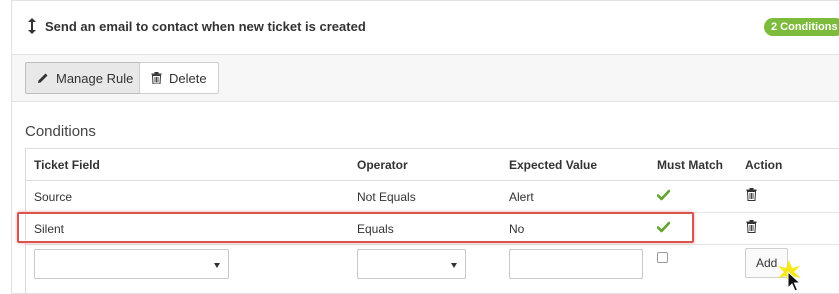 The image size is (839, 294). What do you see at coordinates (432, 197) in the screenshot?
I see `table-row: Source Not Equals Alert` at bounding box center [432, 197].